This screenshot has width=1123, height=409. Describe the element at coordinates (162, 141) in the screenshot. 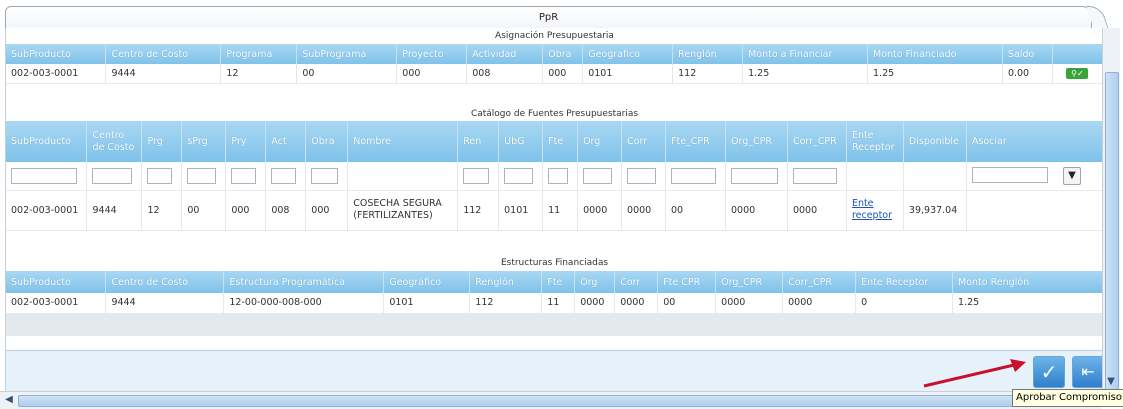

I see `col-header: Prg` at that location.